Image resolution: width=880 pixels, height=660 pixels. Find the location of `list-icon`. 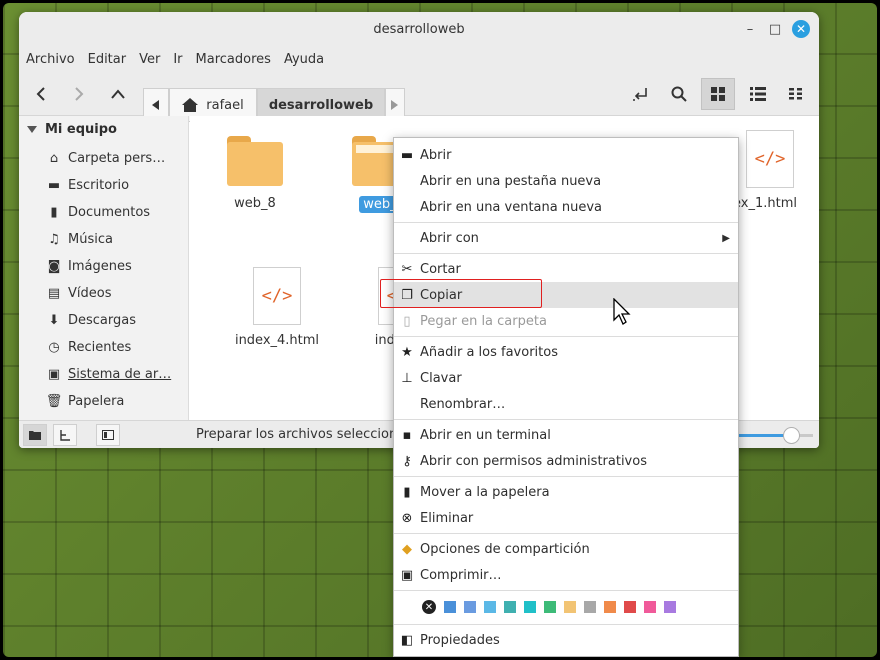

list-icon is located at coordinates (758, 94).